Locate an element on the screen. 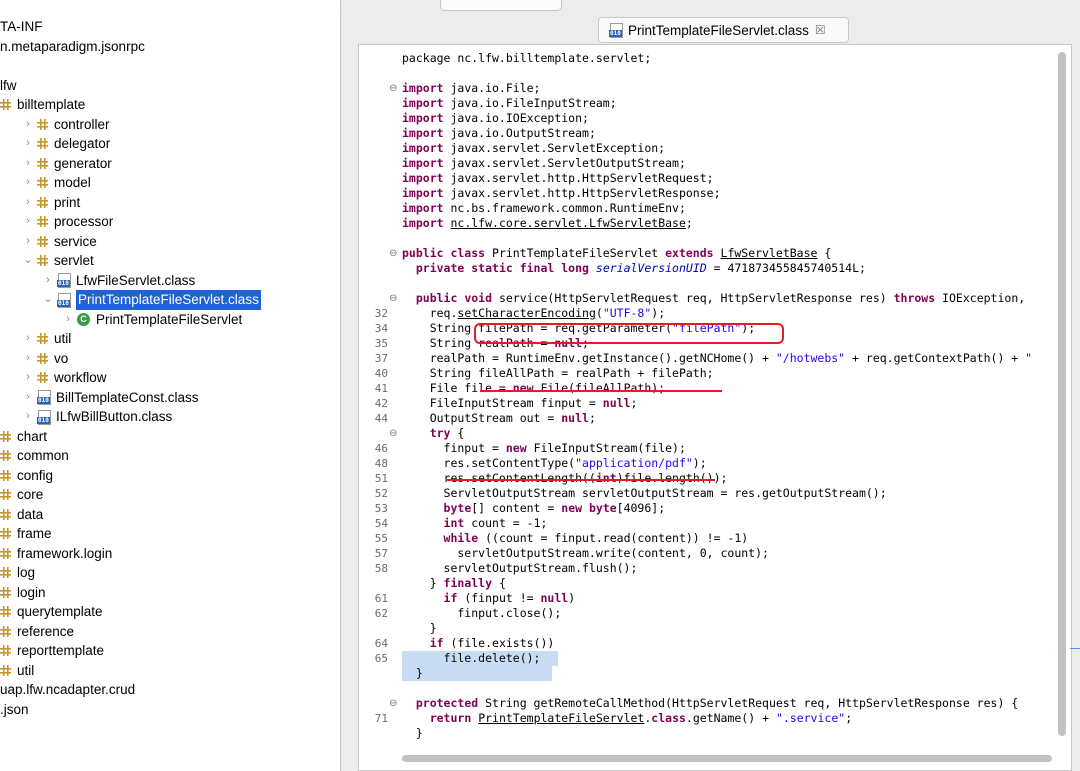  tree-item: › 010 LfwFileServlet.class is located at coordinates (118, 281).